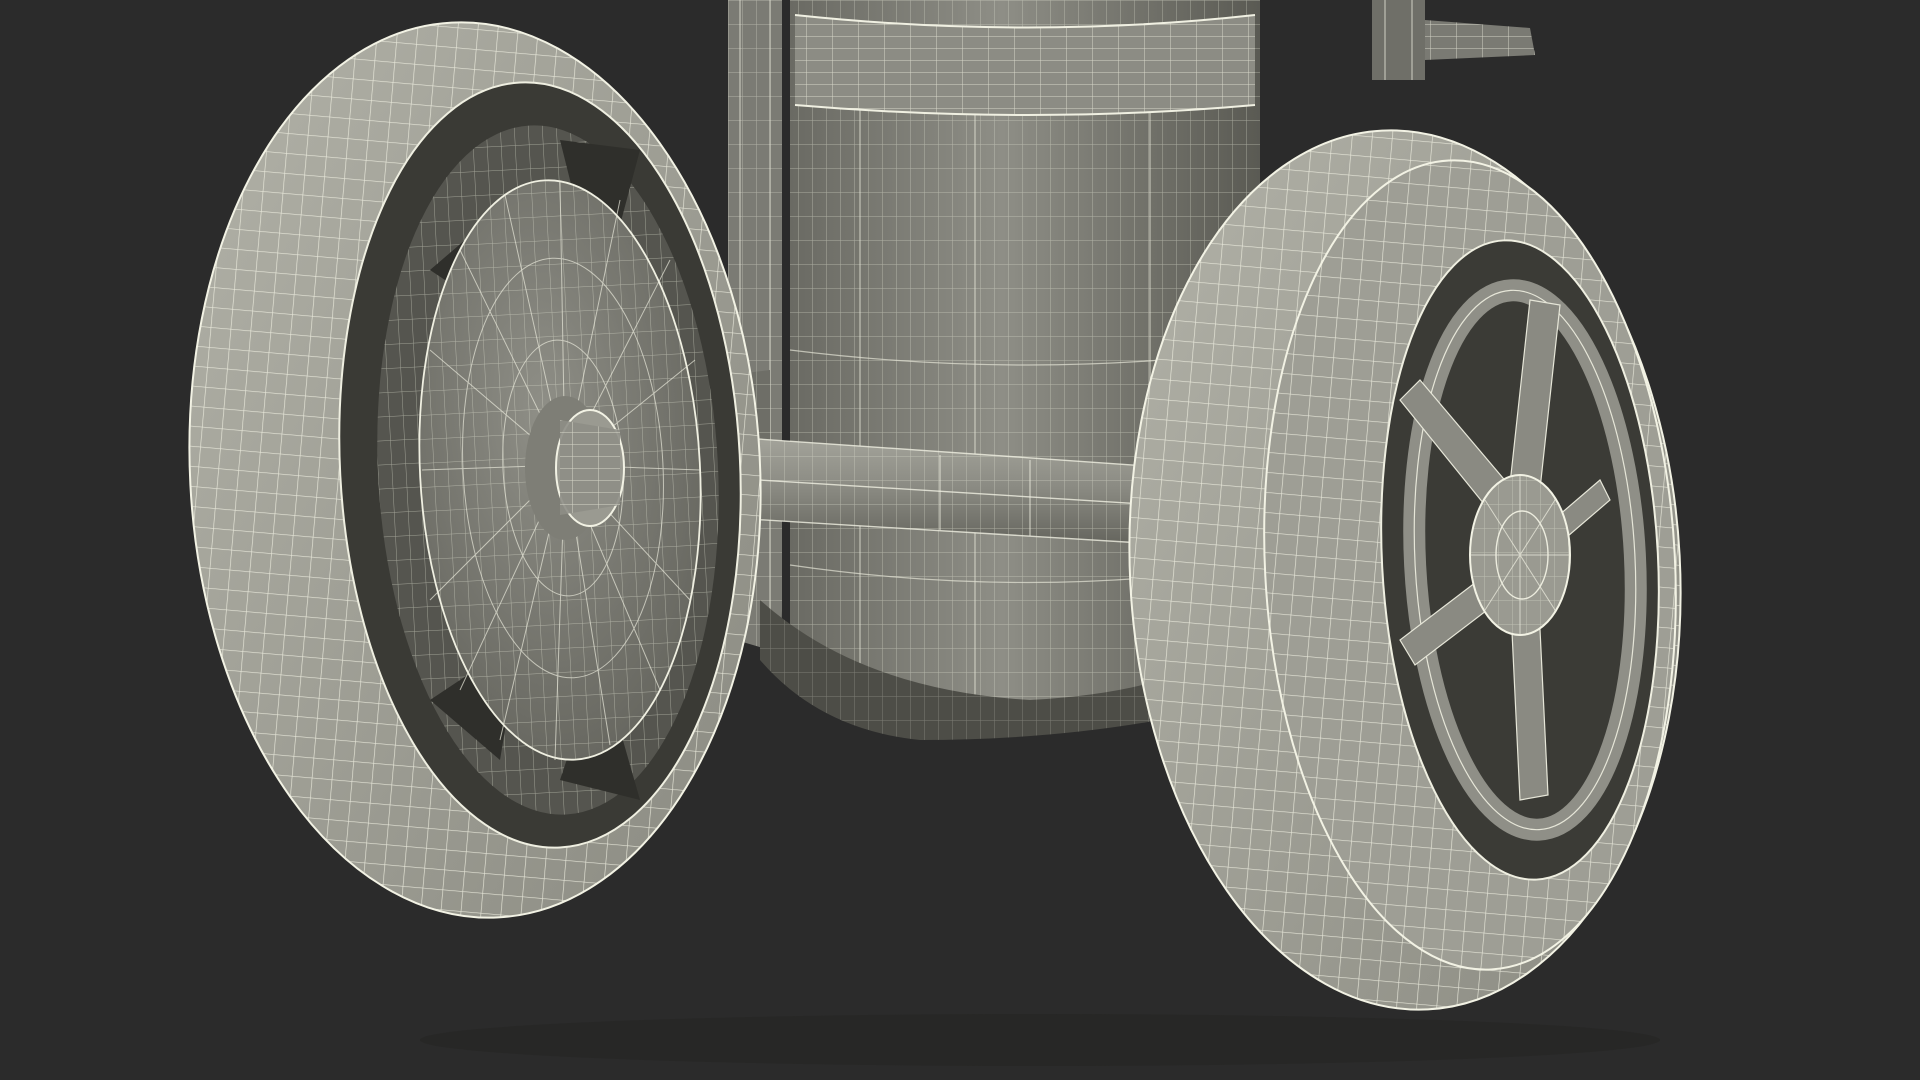 The image size is (1920, 1080). What do you see at coordinates (1040, 1040) in the screenshot?
I see `floor-shadow` at bounding box center [1040, 1040].